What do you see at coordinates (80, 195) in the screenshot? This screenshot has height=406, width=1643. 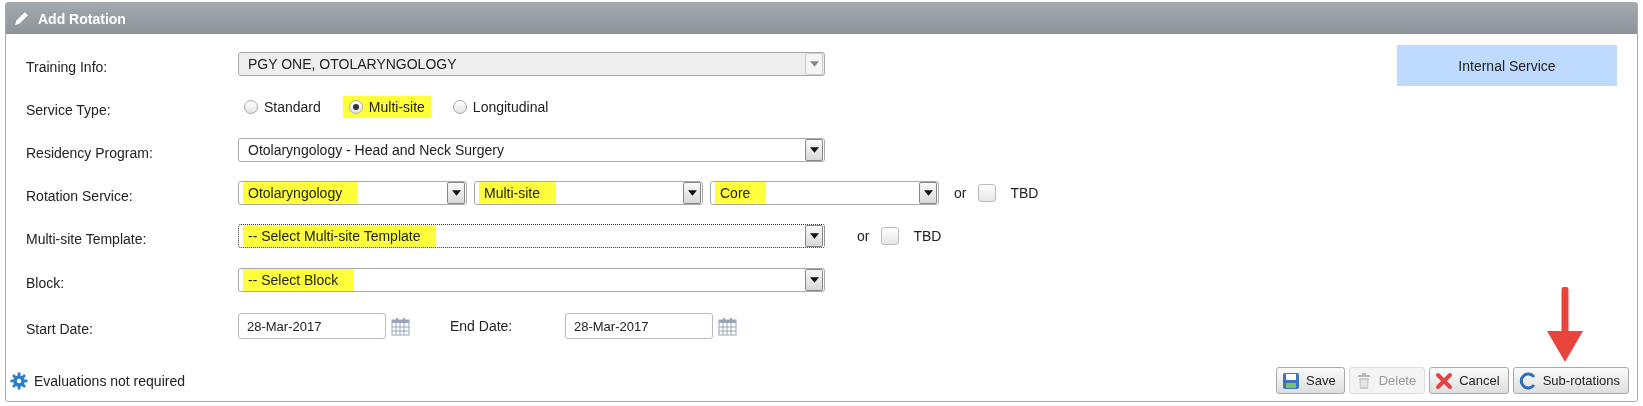 I see `field-label: Rotation Service:` at bounding box center [80, 195].